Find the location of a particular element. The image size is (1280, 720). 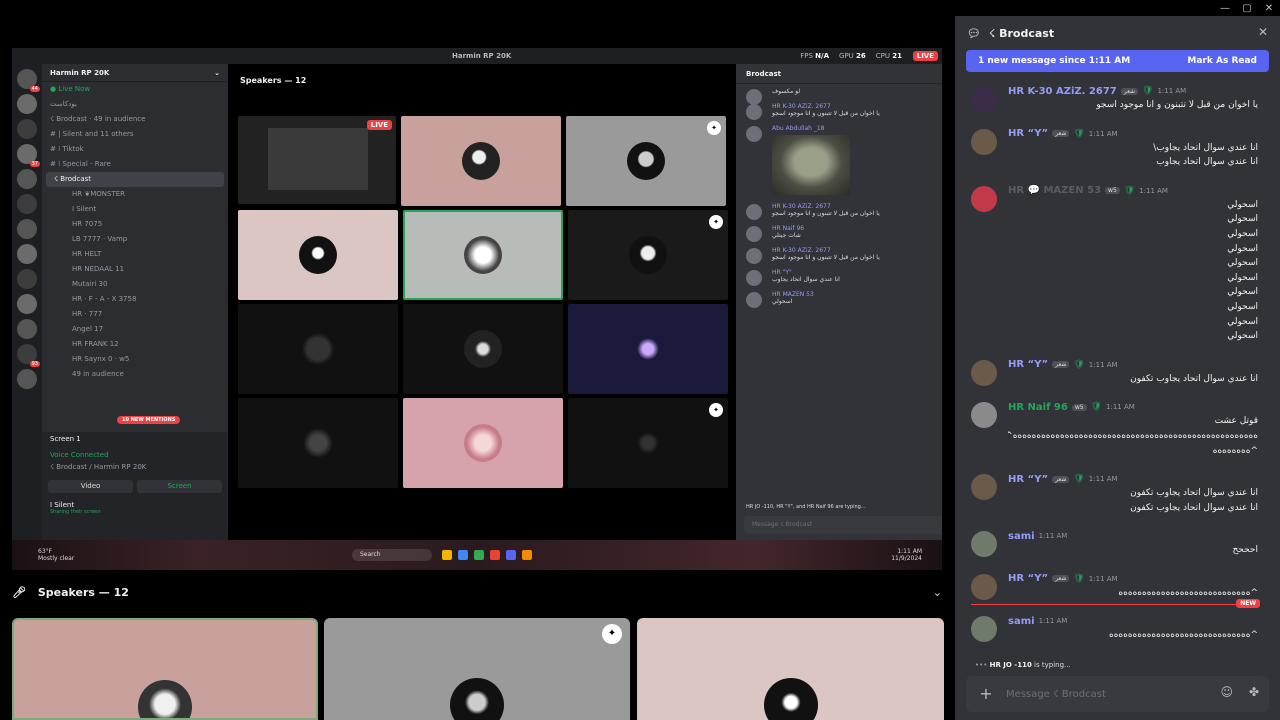

channel-item: ☇ Brodcast is located at coordinates (135, 179).